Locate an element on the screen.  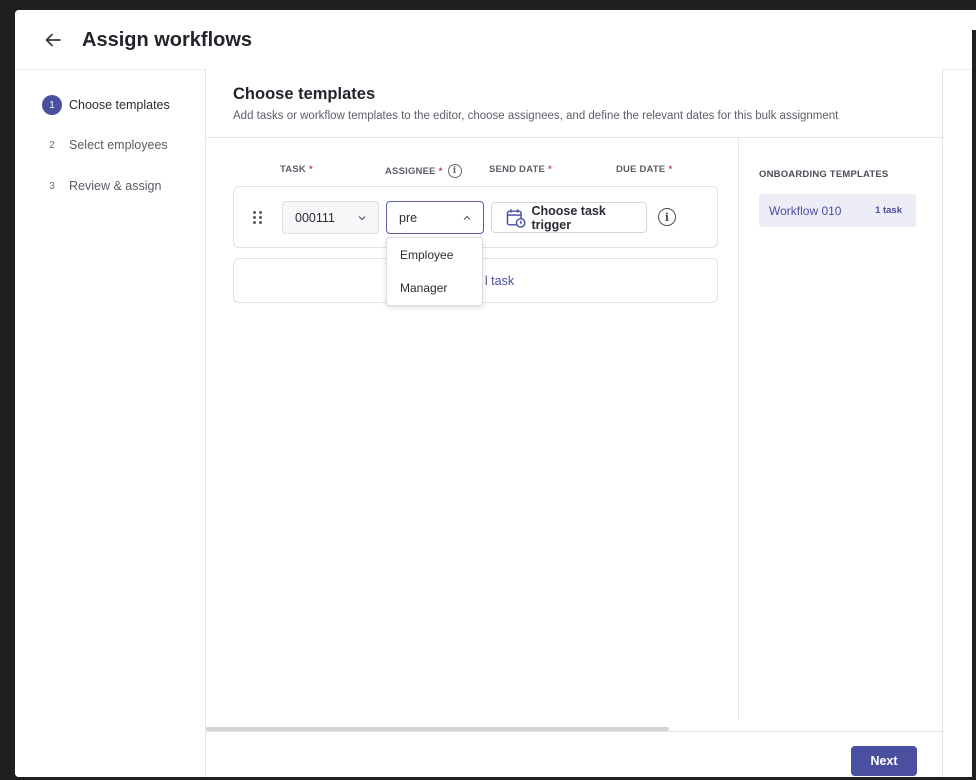
assignee-dropdown-menu: Employee Manager is located at coordinates (434, 271).